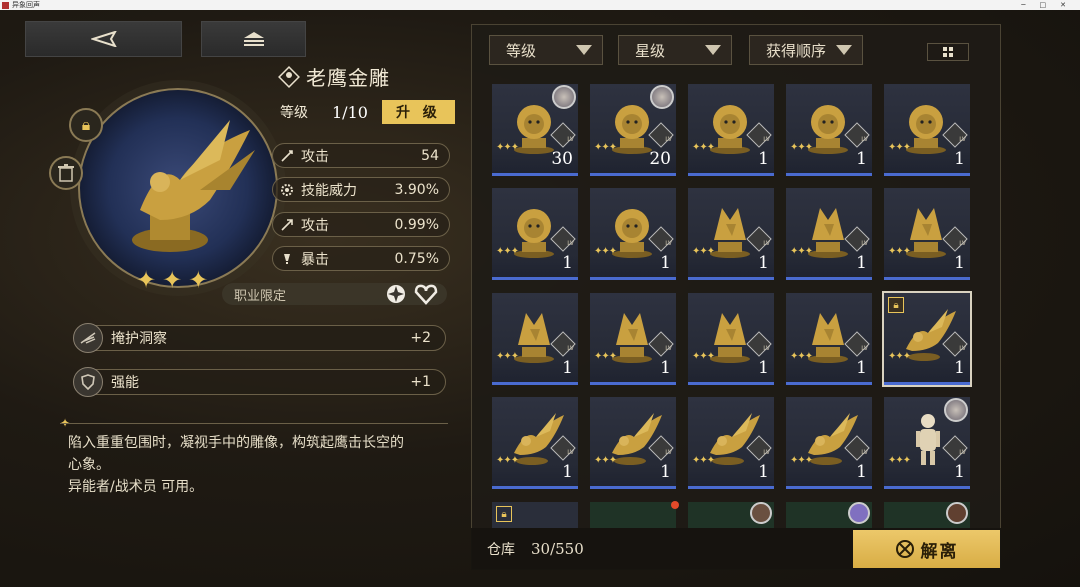 This screenshot has height=587, width=1080. Describe the element at coordinates (287, 225) in the screenshot. I see `arrow-icon` at that location.